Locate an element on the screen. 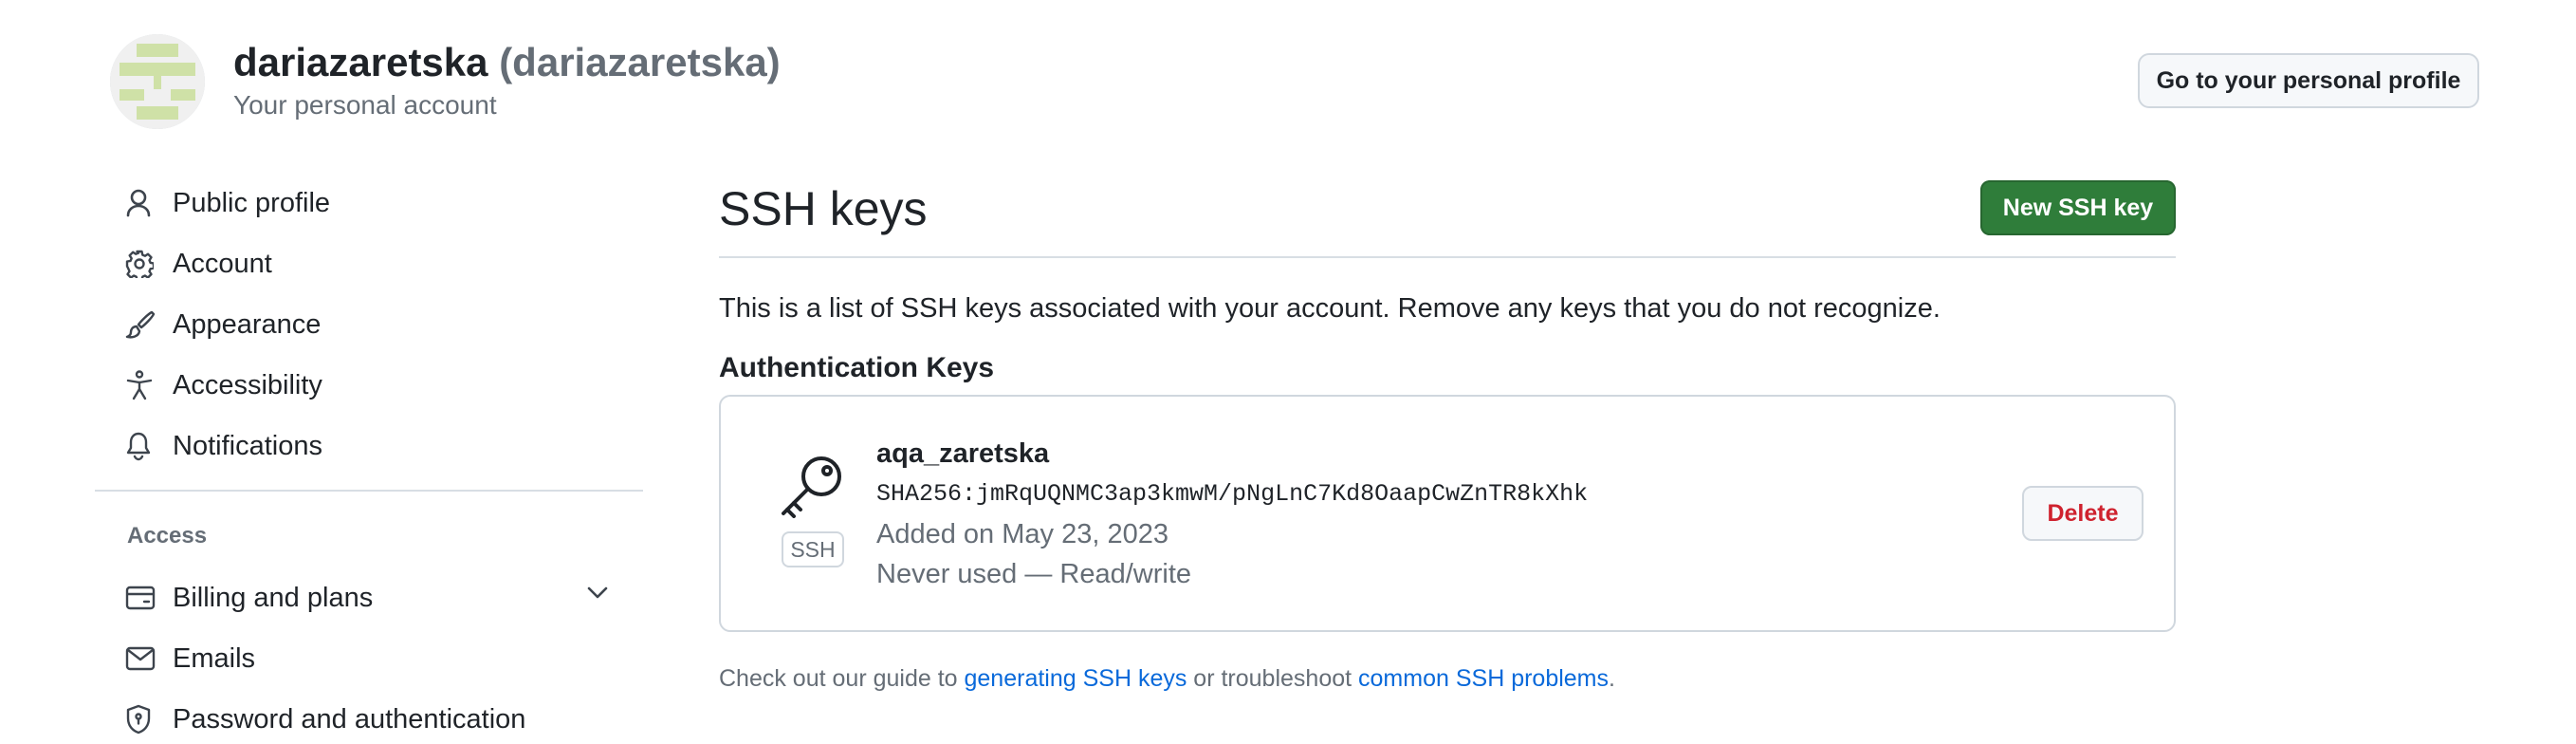 This screenshot has height=744, width=2576. sidebar-item-label: Notifications is located at coordinates (247, 445).